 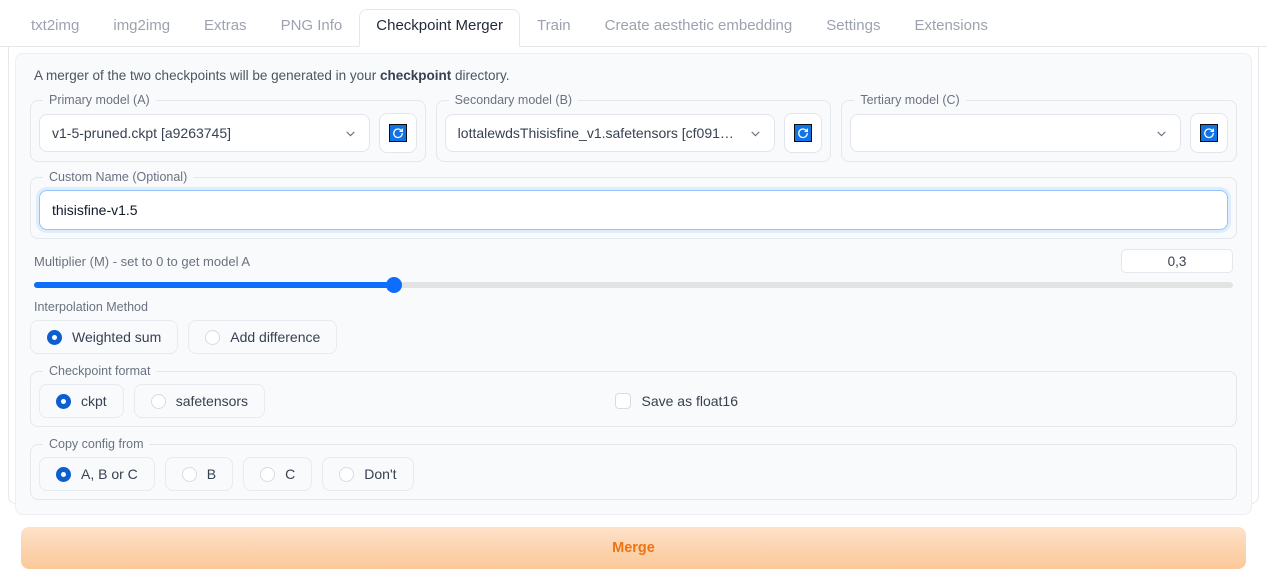 What do you see at coordinates (199, 474) in the screenshot?
I see `radio-copy-config-b: B` at bounding box center [199, 474].